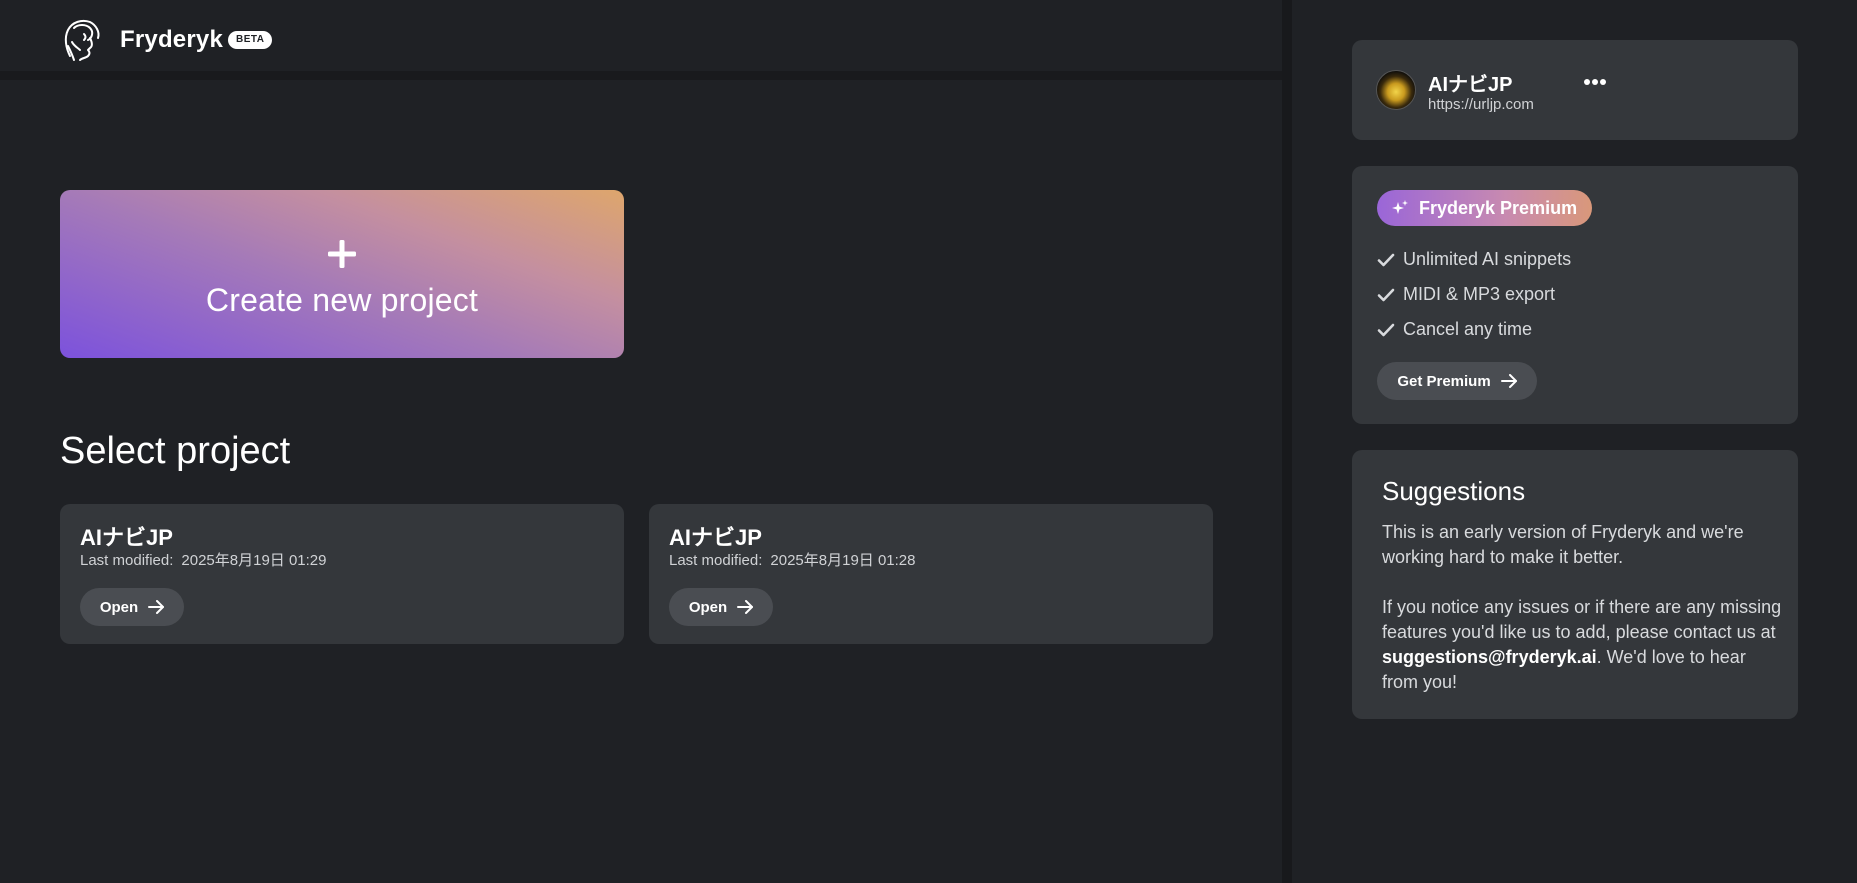 The image size is (1857, 883). Describe the element at coordinates (1444, 381) in the screenshot. I see `get-premium-label: Get Premium` at that location.